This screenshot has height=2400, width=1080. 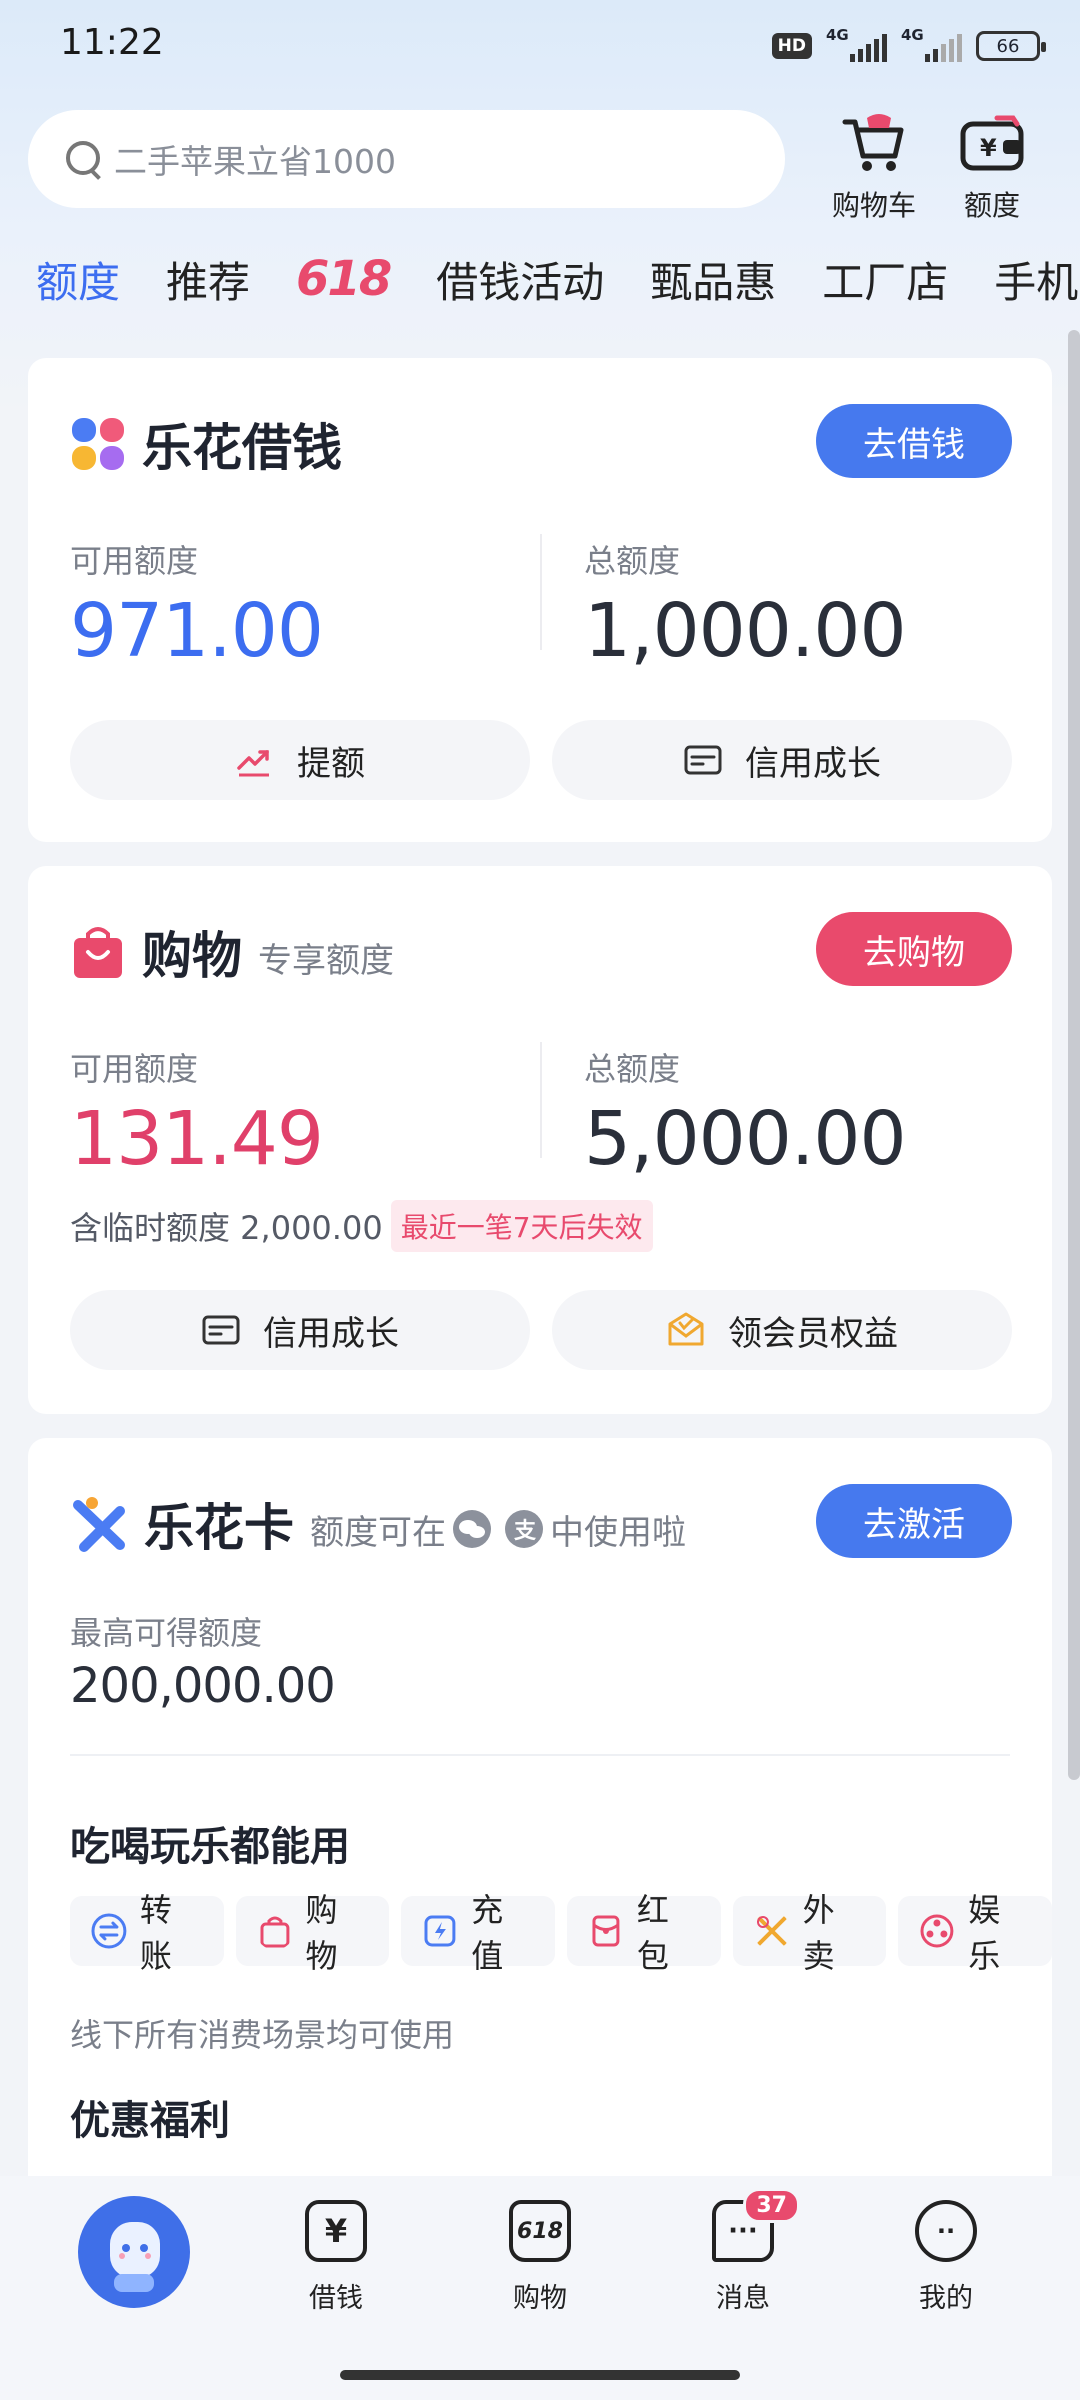 What do you see at coordinates (885, 279) in the screenshot?
I see `tab-factory-store: 工厂店` at bounding box center [885, 279].